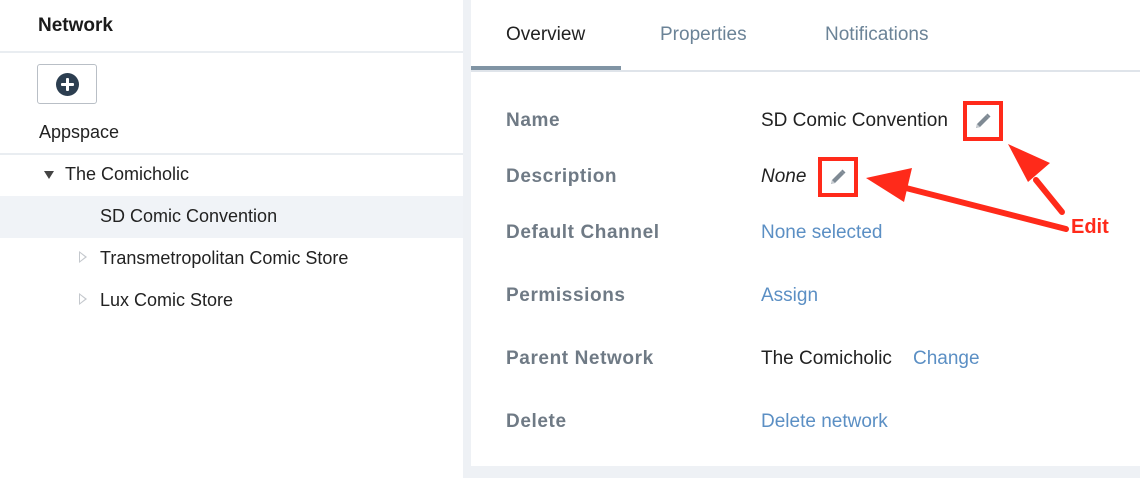 This screenshot has width=1140, height=478. What do you see at coordinates (75, 25) in the screenshot?
I see `sidebar-title: Network` at bounding box center [75, 25].